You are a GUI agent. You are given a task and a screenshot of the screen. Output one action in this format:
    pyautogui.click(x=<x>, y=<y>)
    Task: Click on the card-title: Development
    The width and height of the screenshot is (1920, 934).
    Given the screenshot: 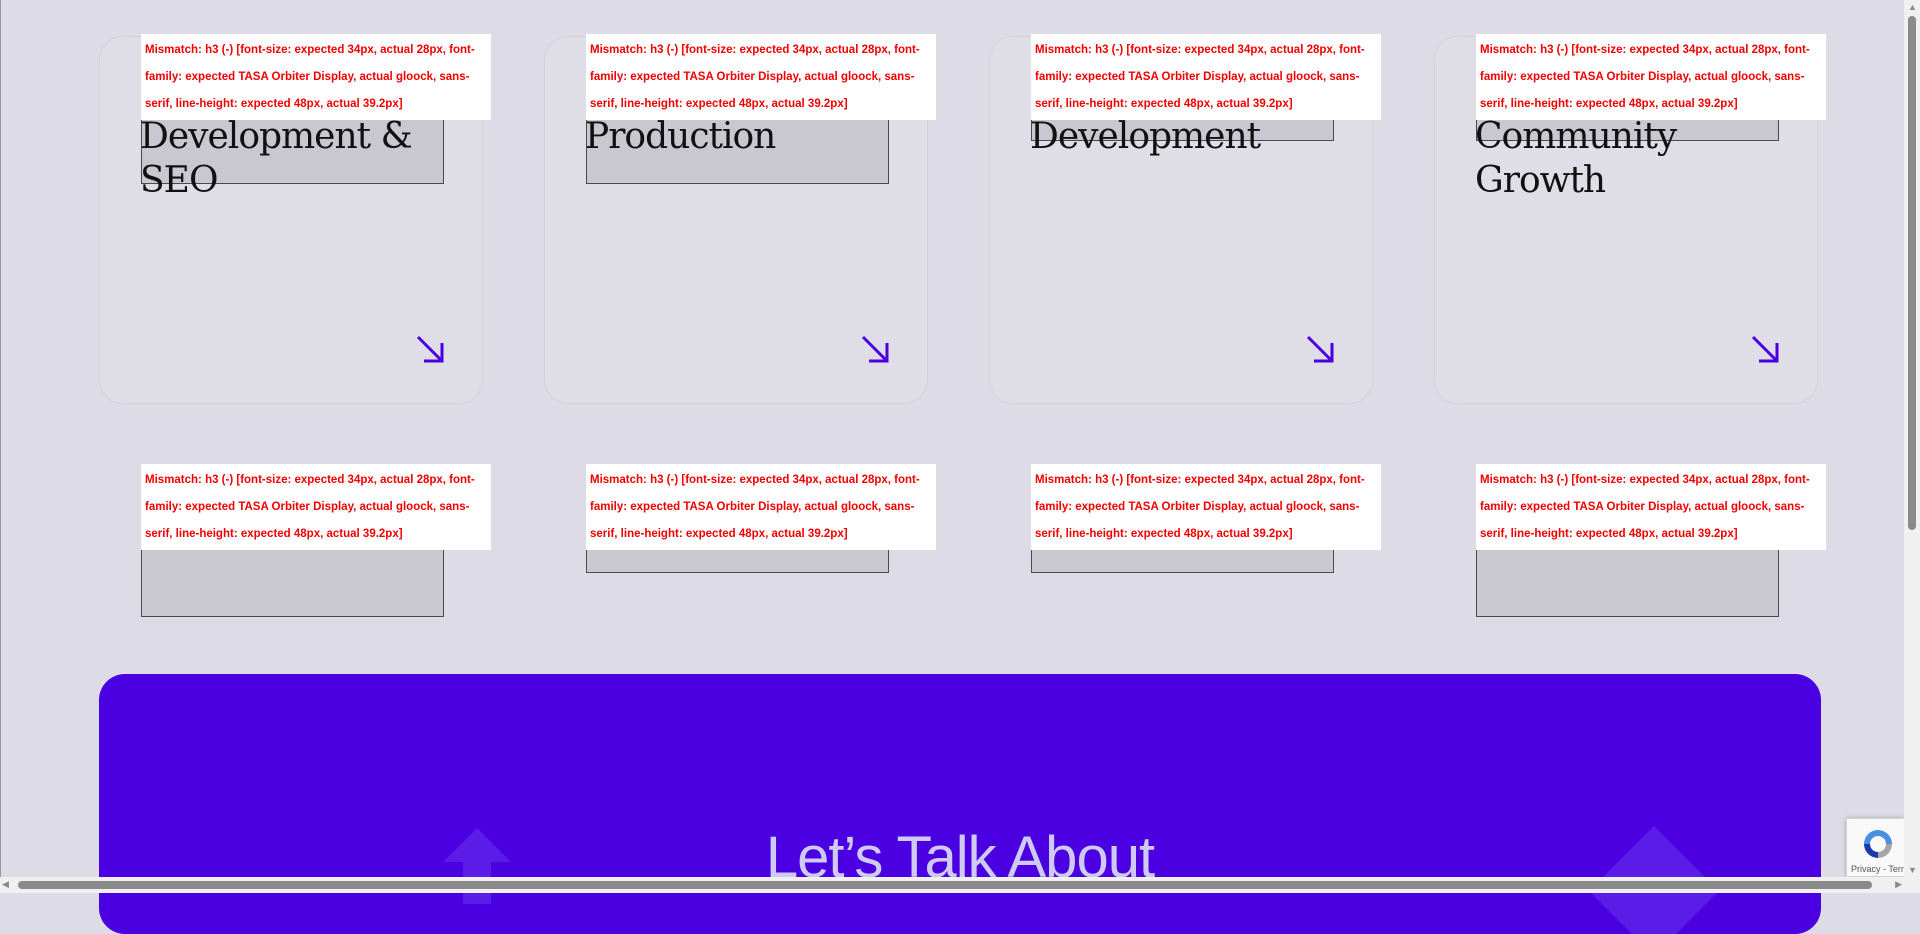 What is the action you would take?
    pyautogui.click(x=1145, y=136)
    